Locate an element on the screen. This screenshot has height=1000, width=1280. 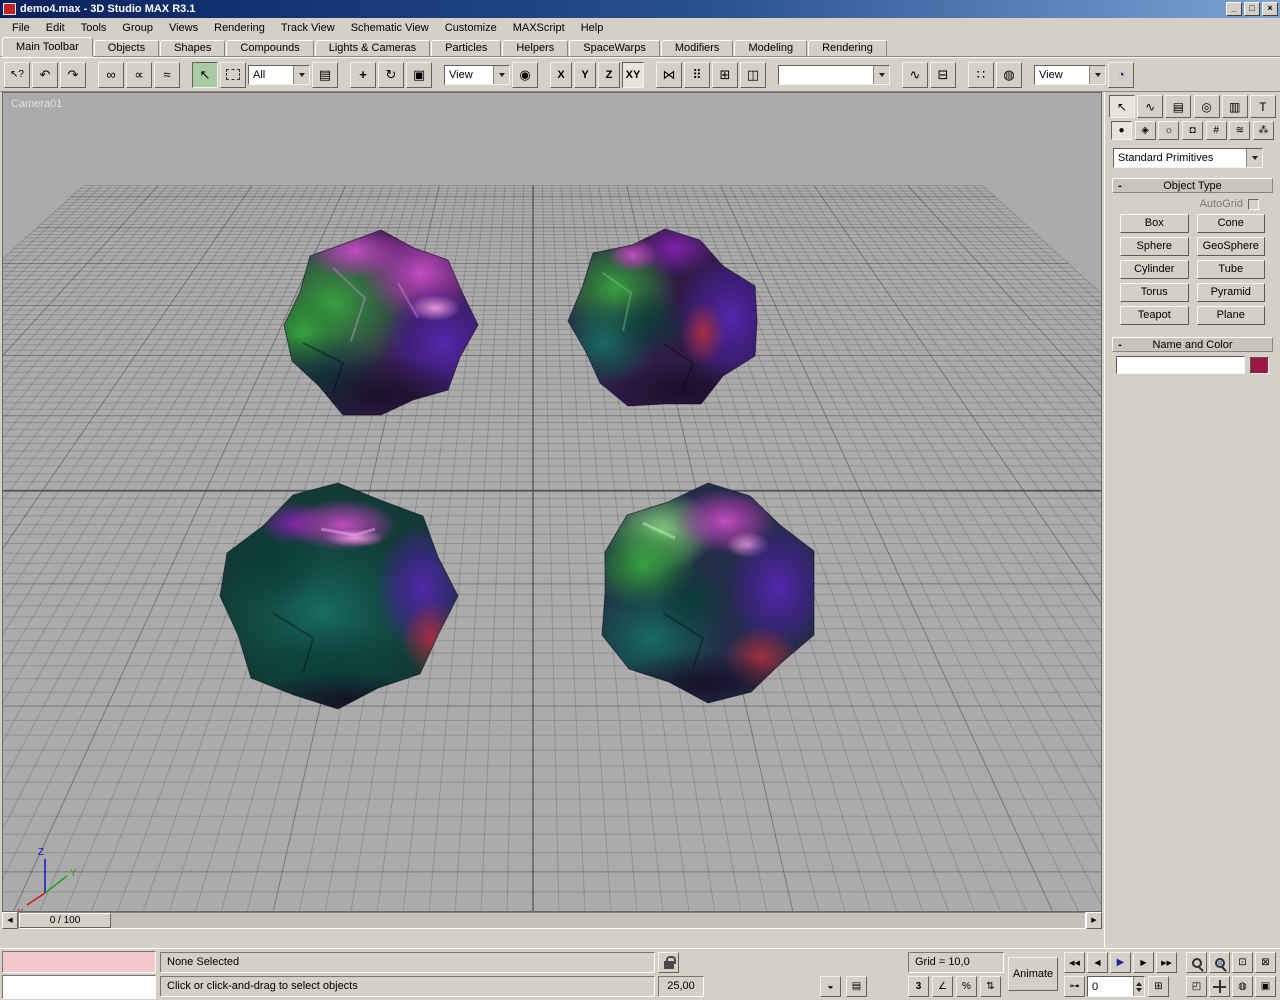
menu-help: Help is located at coordinates (592, 28).